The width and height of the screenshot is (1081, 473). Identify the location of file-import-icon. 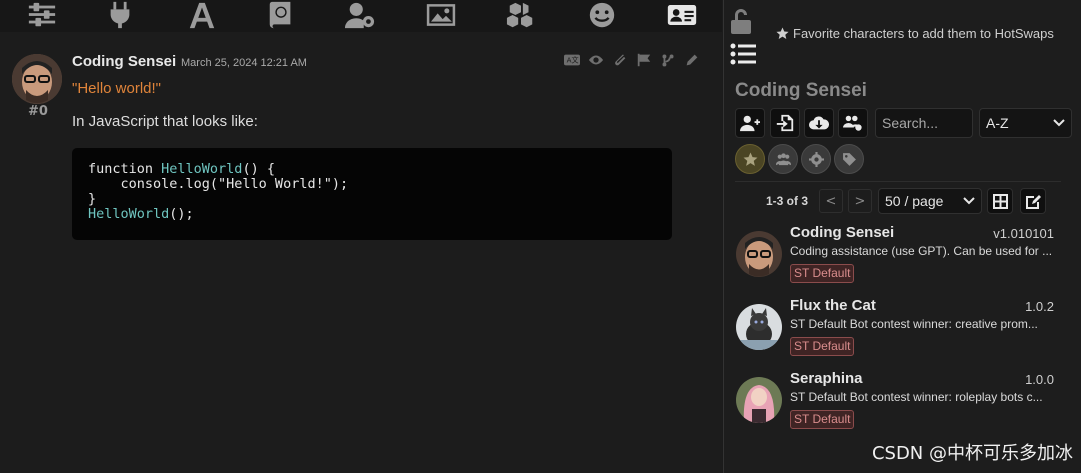
(785, 123).